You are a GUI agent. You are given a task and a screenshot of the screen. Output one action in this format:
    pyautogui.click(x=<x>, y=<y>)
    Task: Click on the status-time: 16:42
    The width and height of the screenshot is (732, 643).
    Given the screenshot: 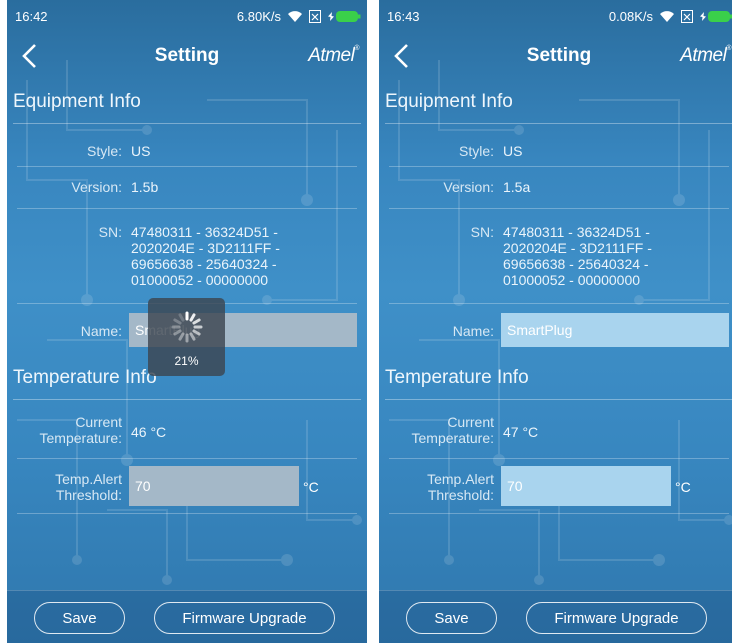 What is the action you would take?
    pyautogui.click(x=31, y=16)
    